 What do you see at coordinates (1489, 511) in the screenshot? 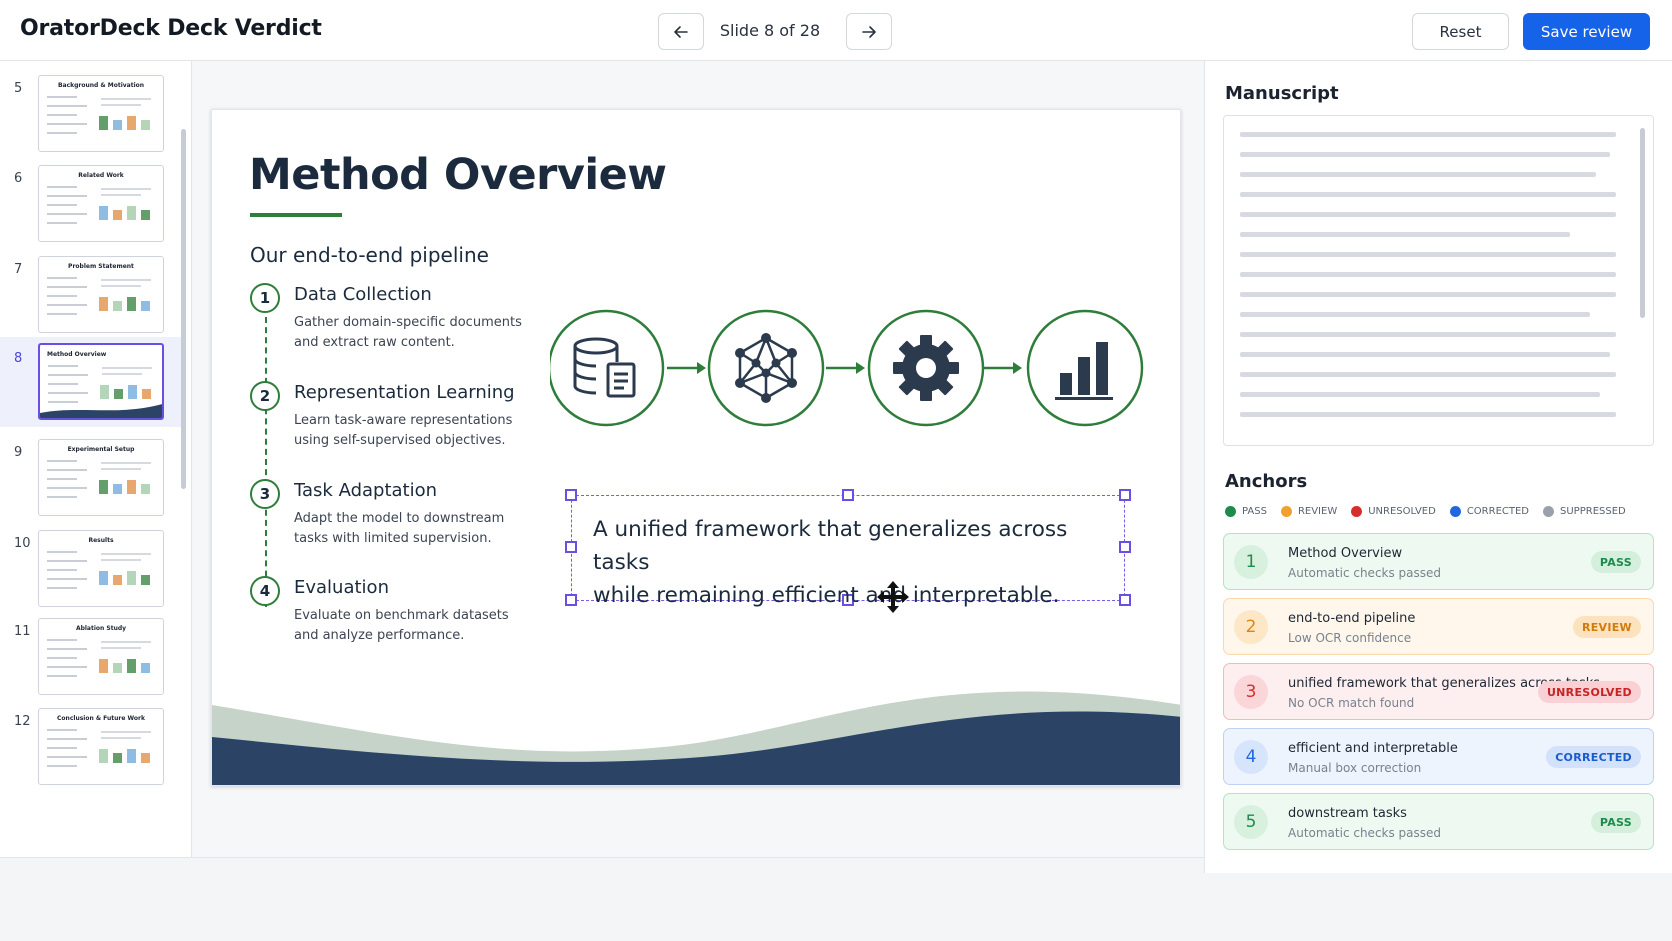
I see `legend-corrected: CORRECTED` at bounding box center [1489, 511].